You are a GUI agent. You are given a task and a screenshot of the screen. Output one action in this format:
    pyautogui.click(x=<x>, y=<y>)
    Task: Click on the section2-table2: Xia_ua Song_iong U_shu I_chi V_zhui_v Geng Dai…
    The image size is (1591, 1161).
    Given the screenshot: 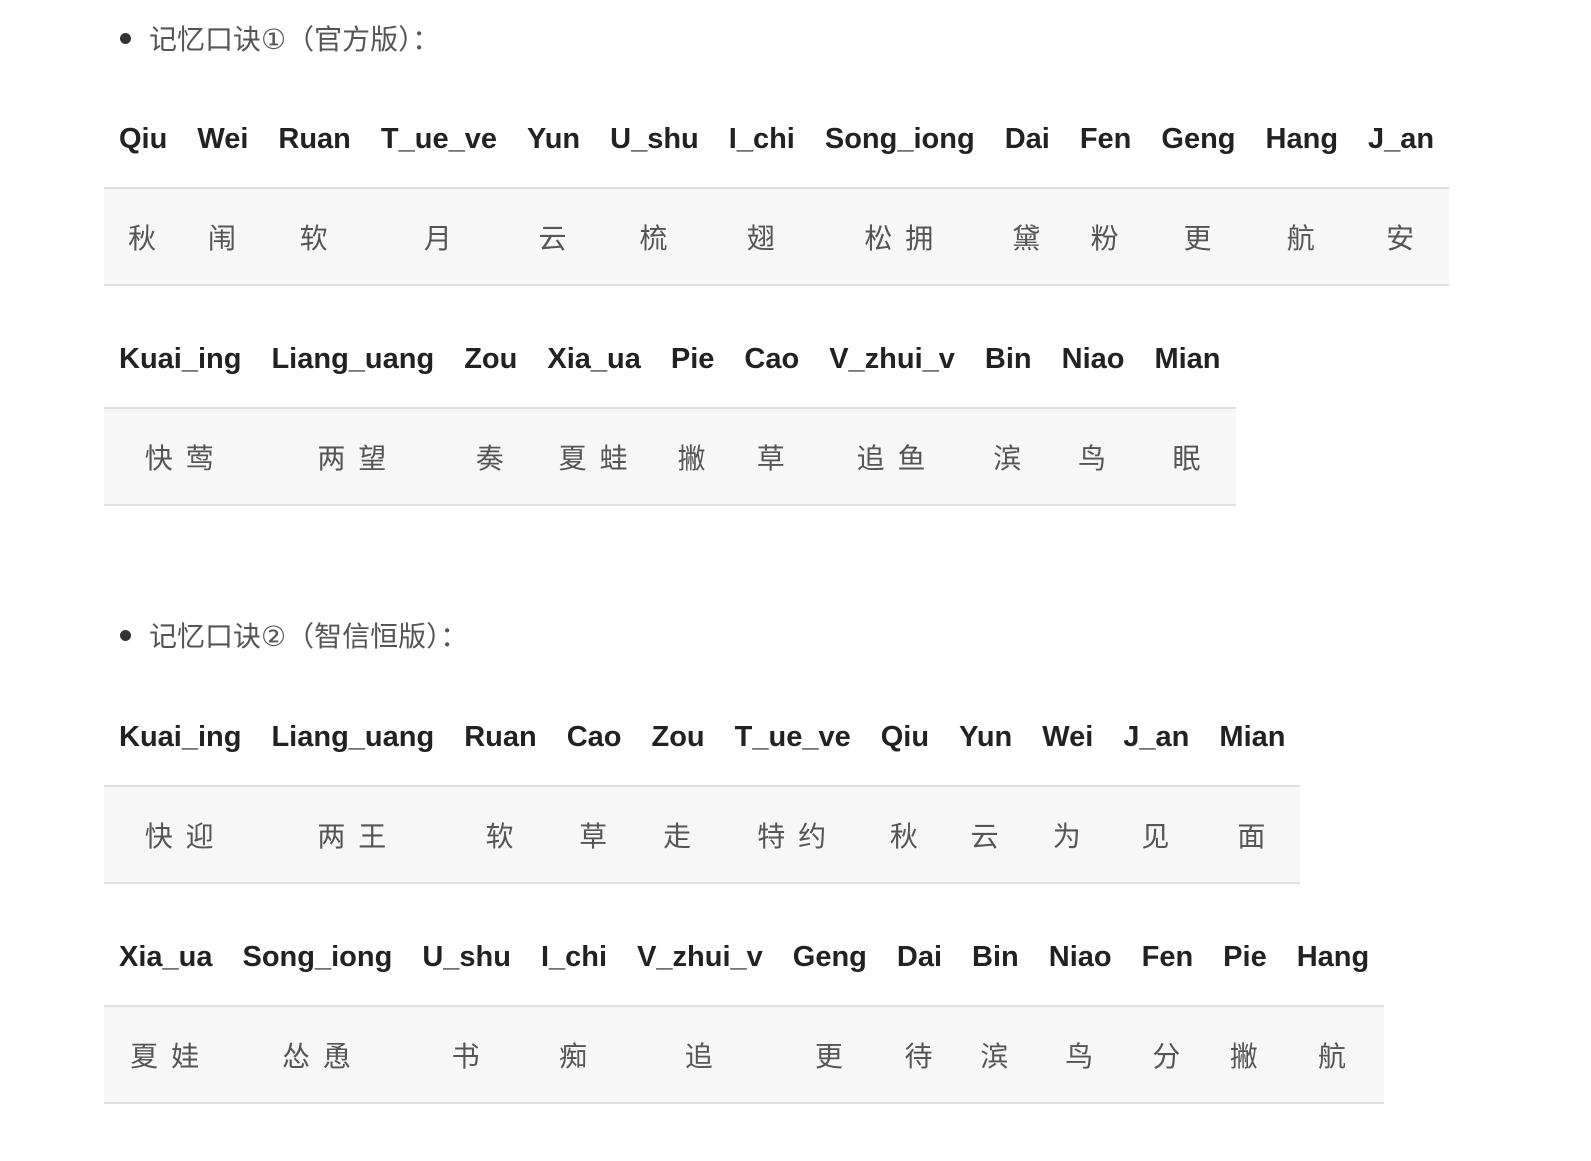 What is the action you would take?
    pyautogui.click(x=744, y=1007)
    